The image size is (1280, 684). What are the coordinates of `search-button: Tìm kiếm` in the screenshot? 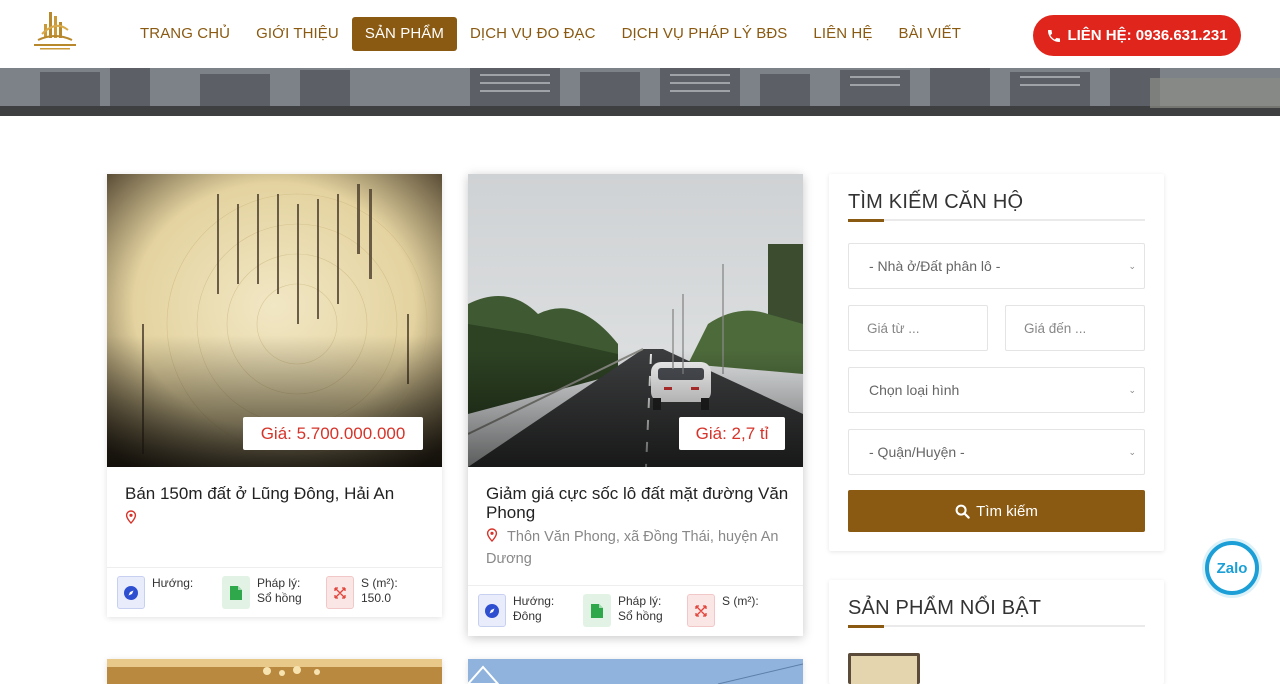 It's located at (996, 511).